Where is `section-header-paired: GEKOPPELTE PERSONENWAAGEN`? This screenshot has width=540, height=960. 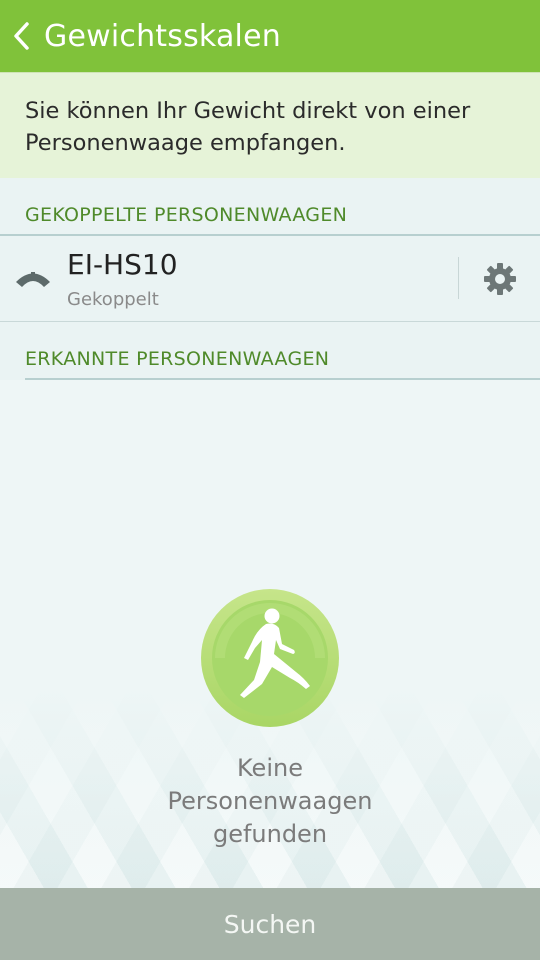 section-header-paired: GEKOPPELTE PERSONENWAAGEN is located at coordinates (186, 215).